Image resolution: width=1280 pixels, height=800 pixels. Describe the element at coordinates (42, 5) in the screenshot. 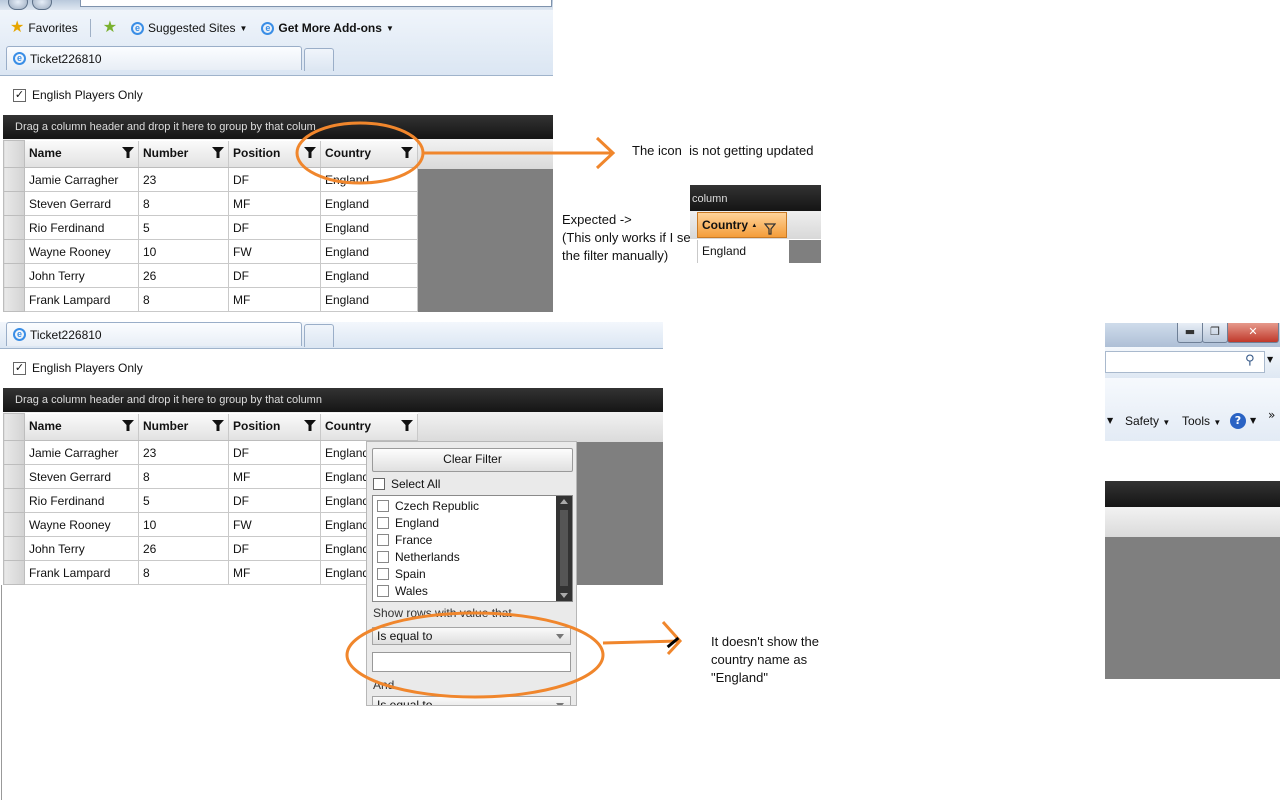

I see `forward-button` at that location.